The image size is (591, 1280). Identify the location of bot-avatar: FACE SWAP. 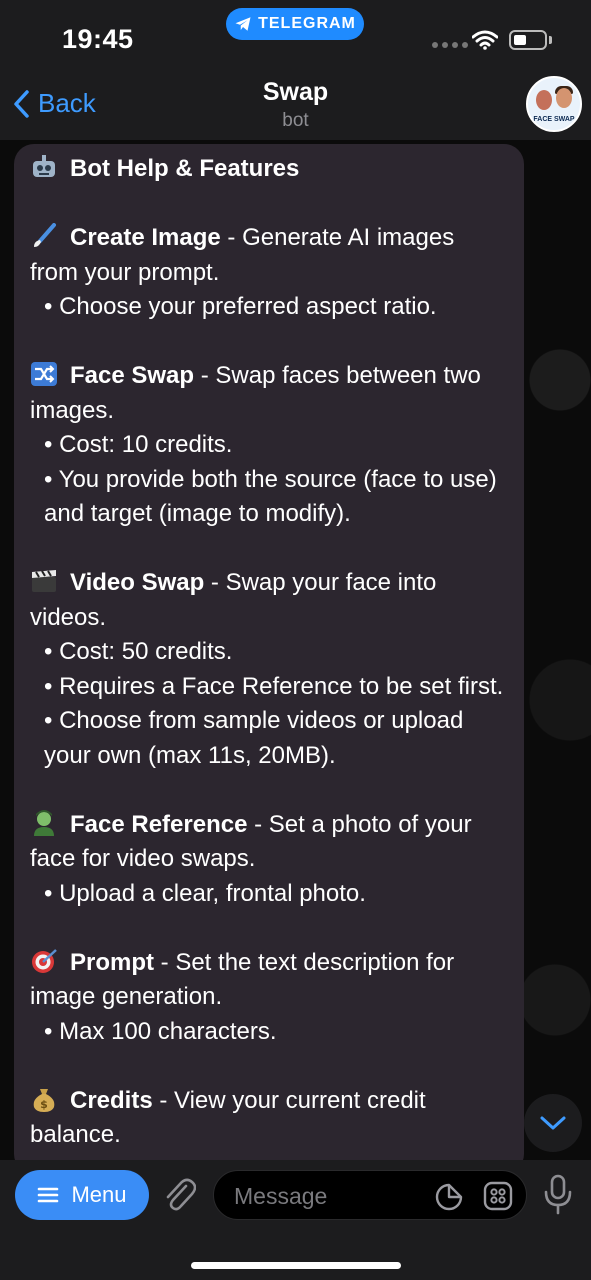
(554, 104).